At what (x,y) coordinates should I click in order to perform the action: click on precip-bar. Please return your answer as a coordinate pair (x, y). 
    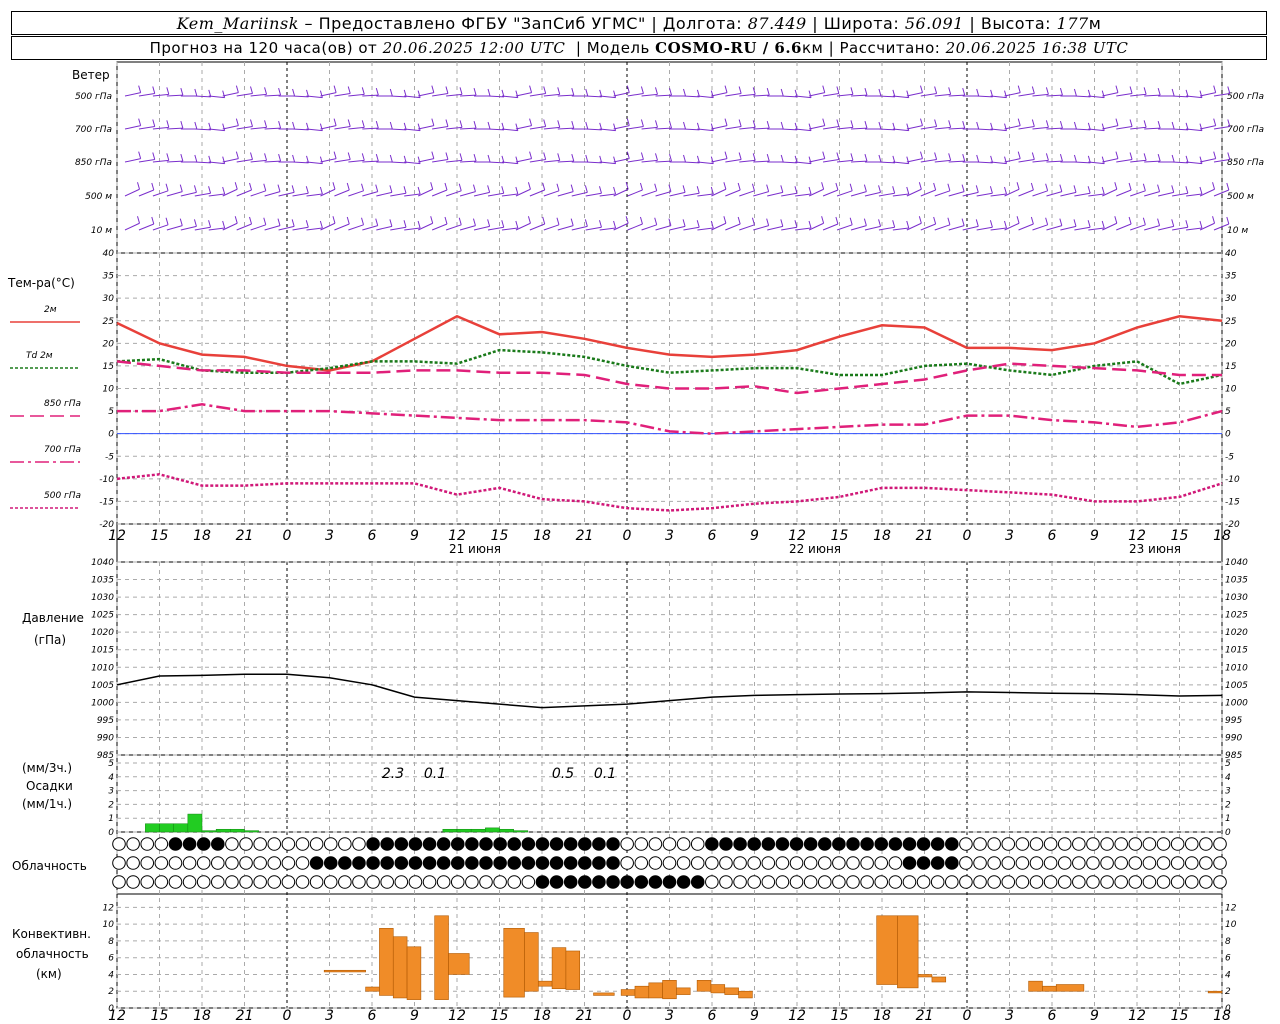
    Looking at the image, I should click on (223, 830).